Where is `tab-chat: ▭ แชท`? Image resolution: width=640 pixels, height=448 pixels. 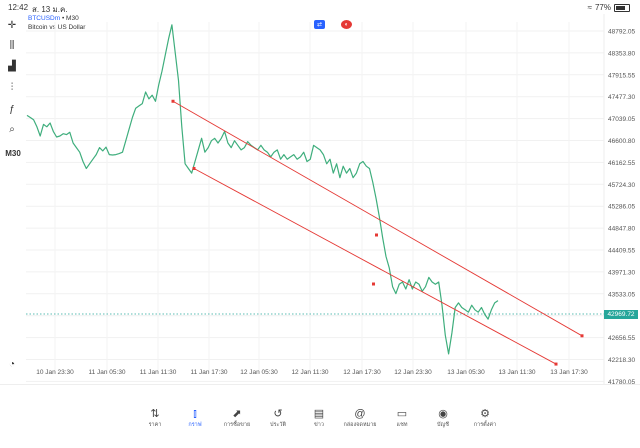 tab-chat: ▭ แชท is located at coordinates (402, 418).